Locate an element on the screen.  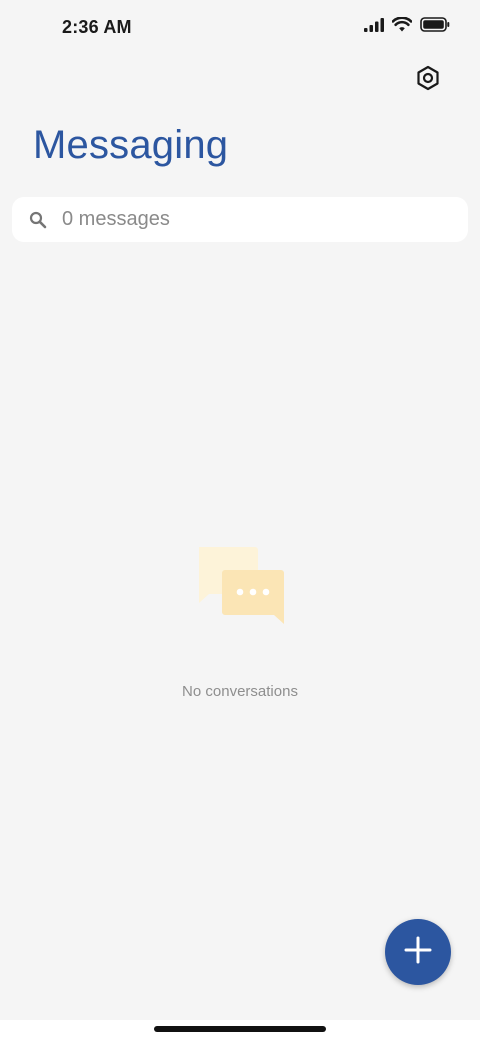
settings-hexagon-icon is located at coordinates (428, 80).